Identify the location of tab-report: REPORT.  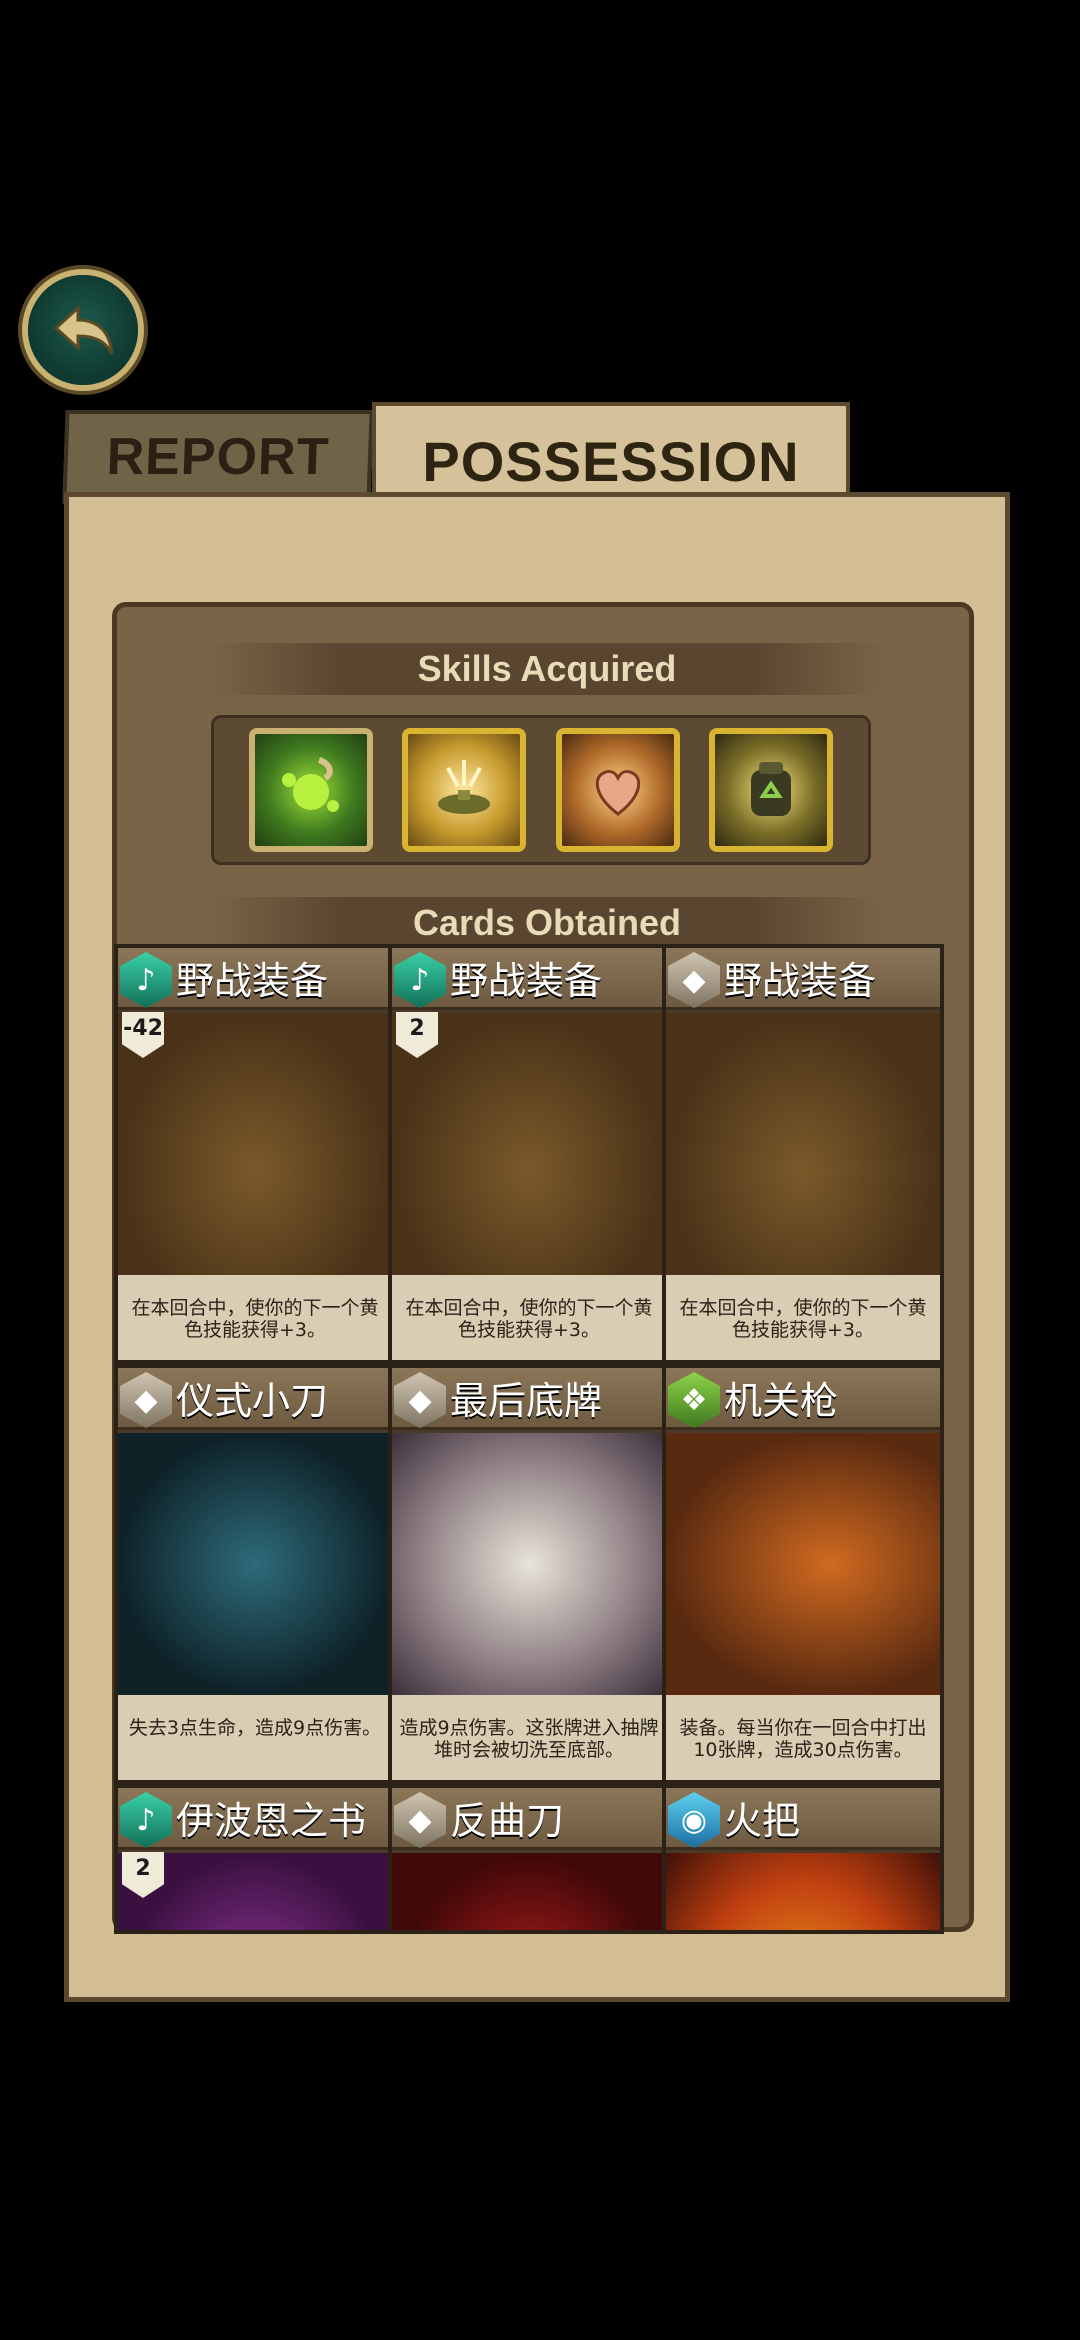
(218, 457).